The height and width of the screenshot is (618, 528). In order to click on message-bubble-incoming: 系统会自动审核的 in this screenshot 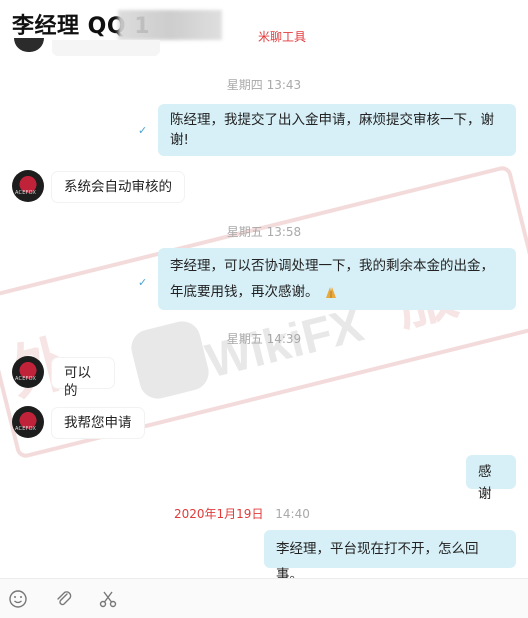, I will do `click(118, 187)`.